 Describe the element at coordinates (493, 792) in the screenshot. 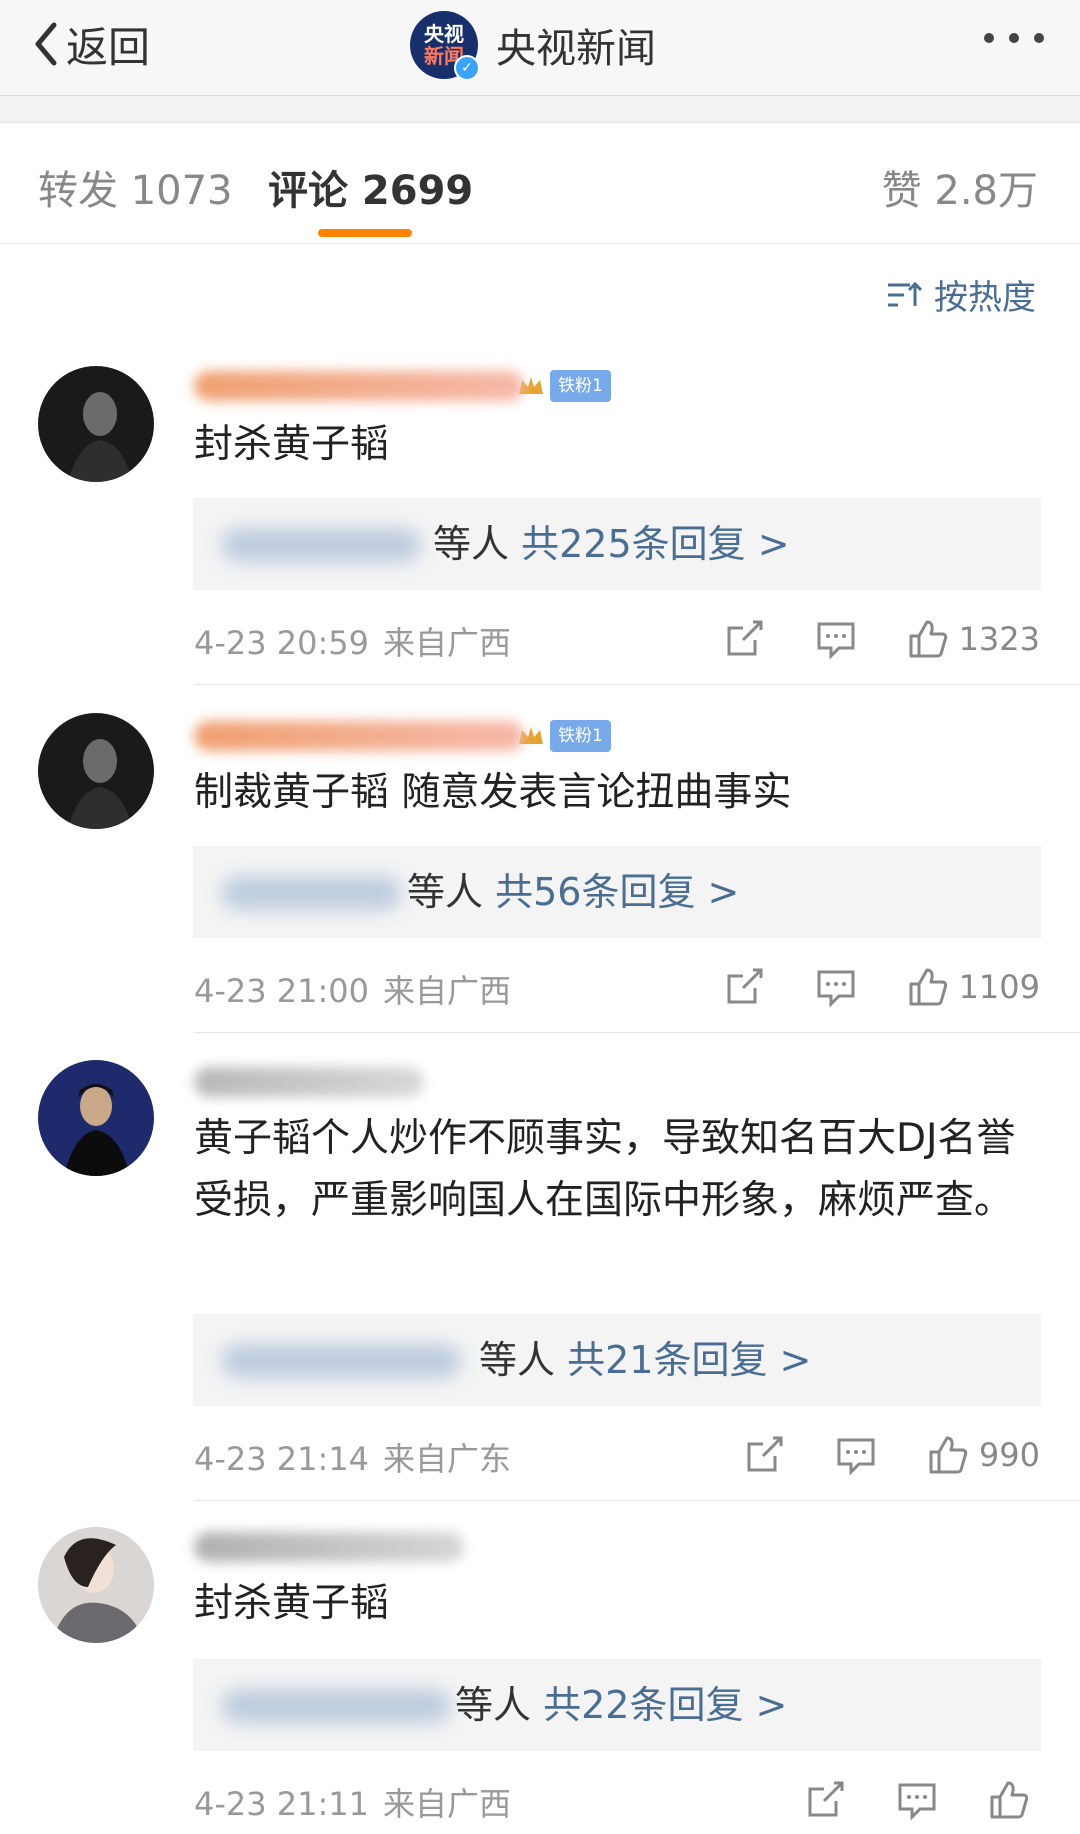

I see `comment-text: 制裁黄子韬 随意发表言论扭曲事实` at that location.